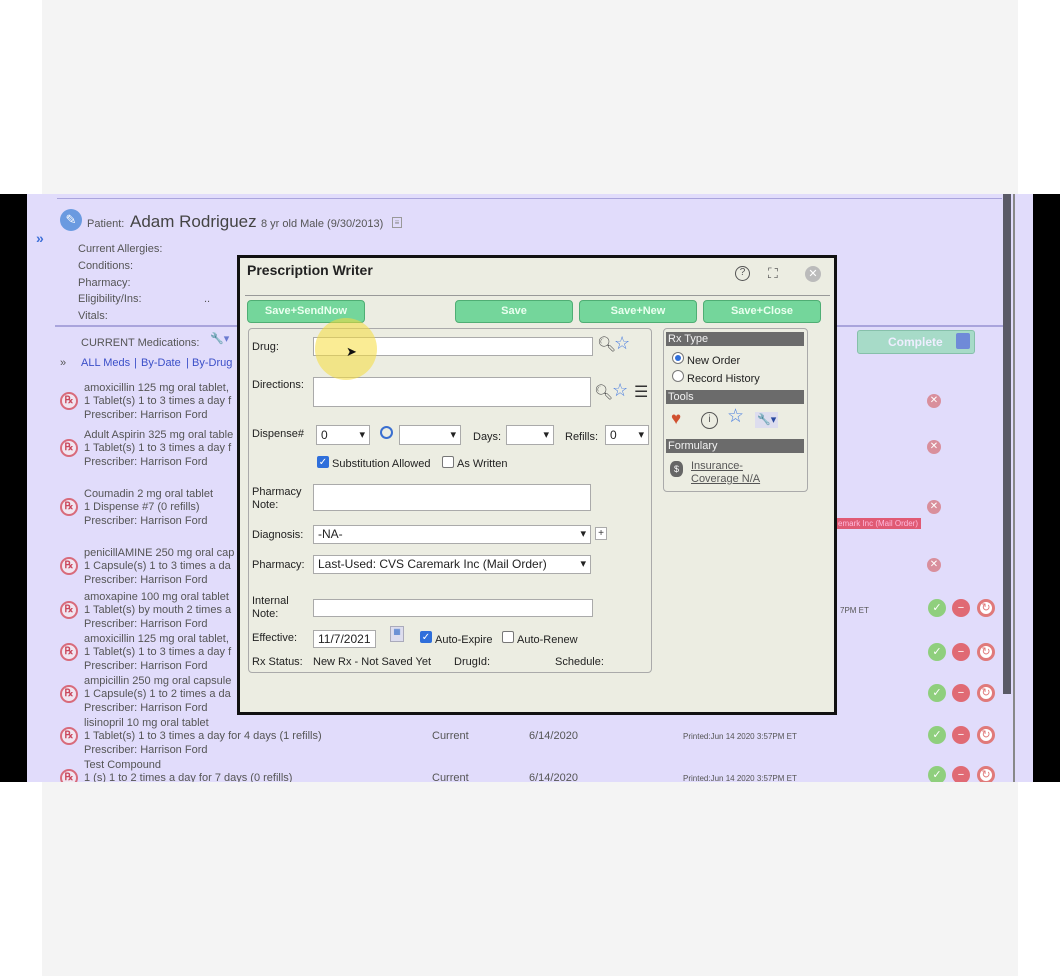 Image resolution: width=1060 pixels, height=976 pixels. I want to click on auto-expire-checkbox: ✓, so click(426, 637).